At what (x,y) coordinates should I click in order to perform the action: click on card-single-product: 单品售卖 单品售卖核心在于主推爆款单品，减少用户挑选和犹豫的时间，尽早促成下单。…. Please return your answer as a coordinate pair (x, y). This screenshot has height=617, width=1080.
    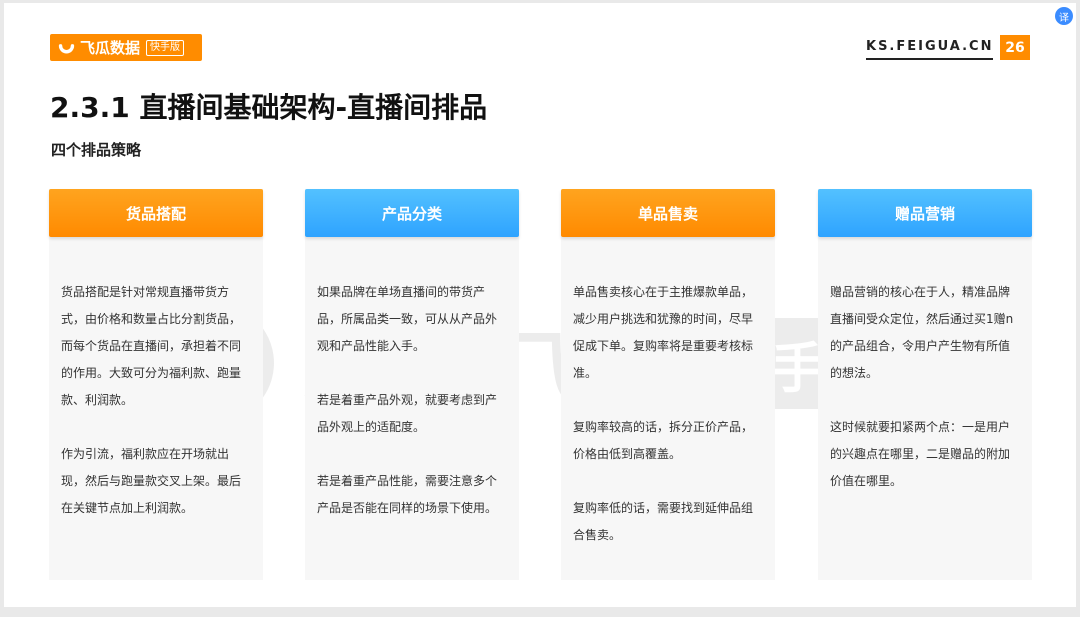
    Looking at the image, I should click on (668, 384).